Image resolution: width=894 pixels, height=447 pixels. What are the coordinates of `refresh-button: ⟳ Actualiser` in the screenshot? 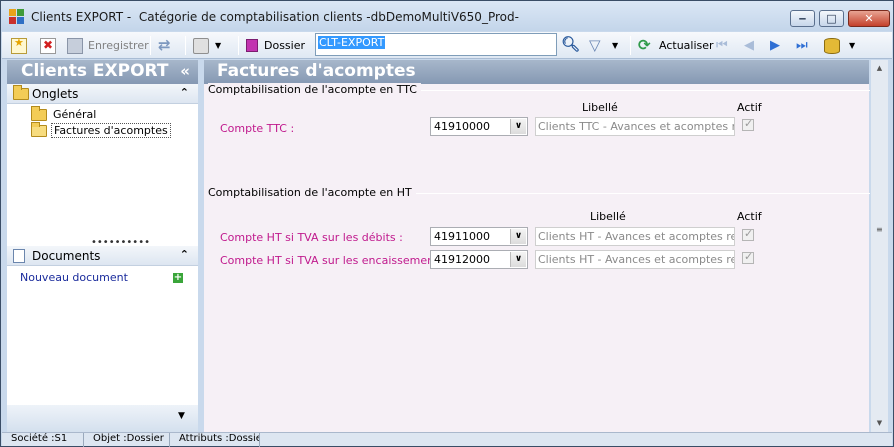 It's located at (676, 45).